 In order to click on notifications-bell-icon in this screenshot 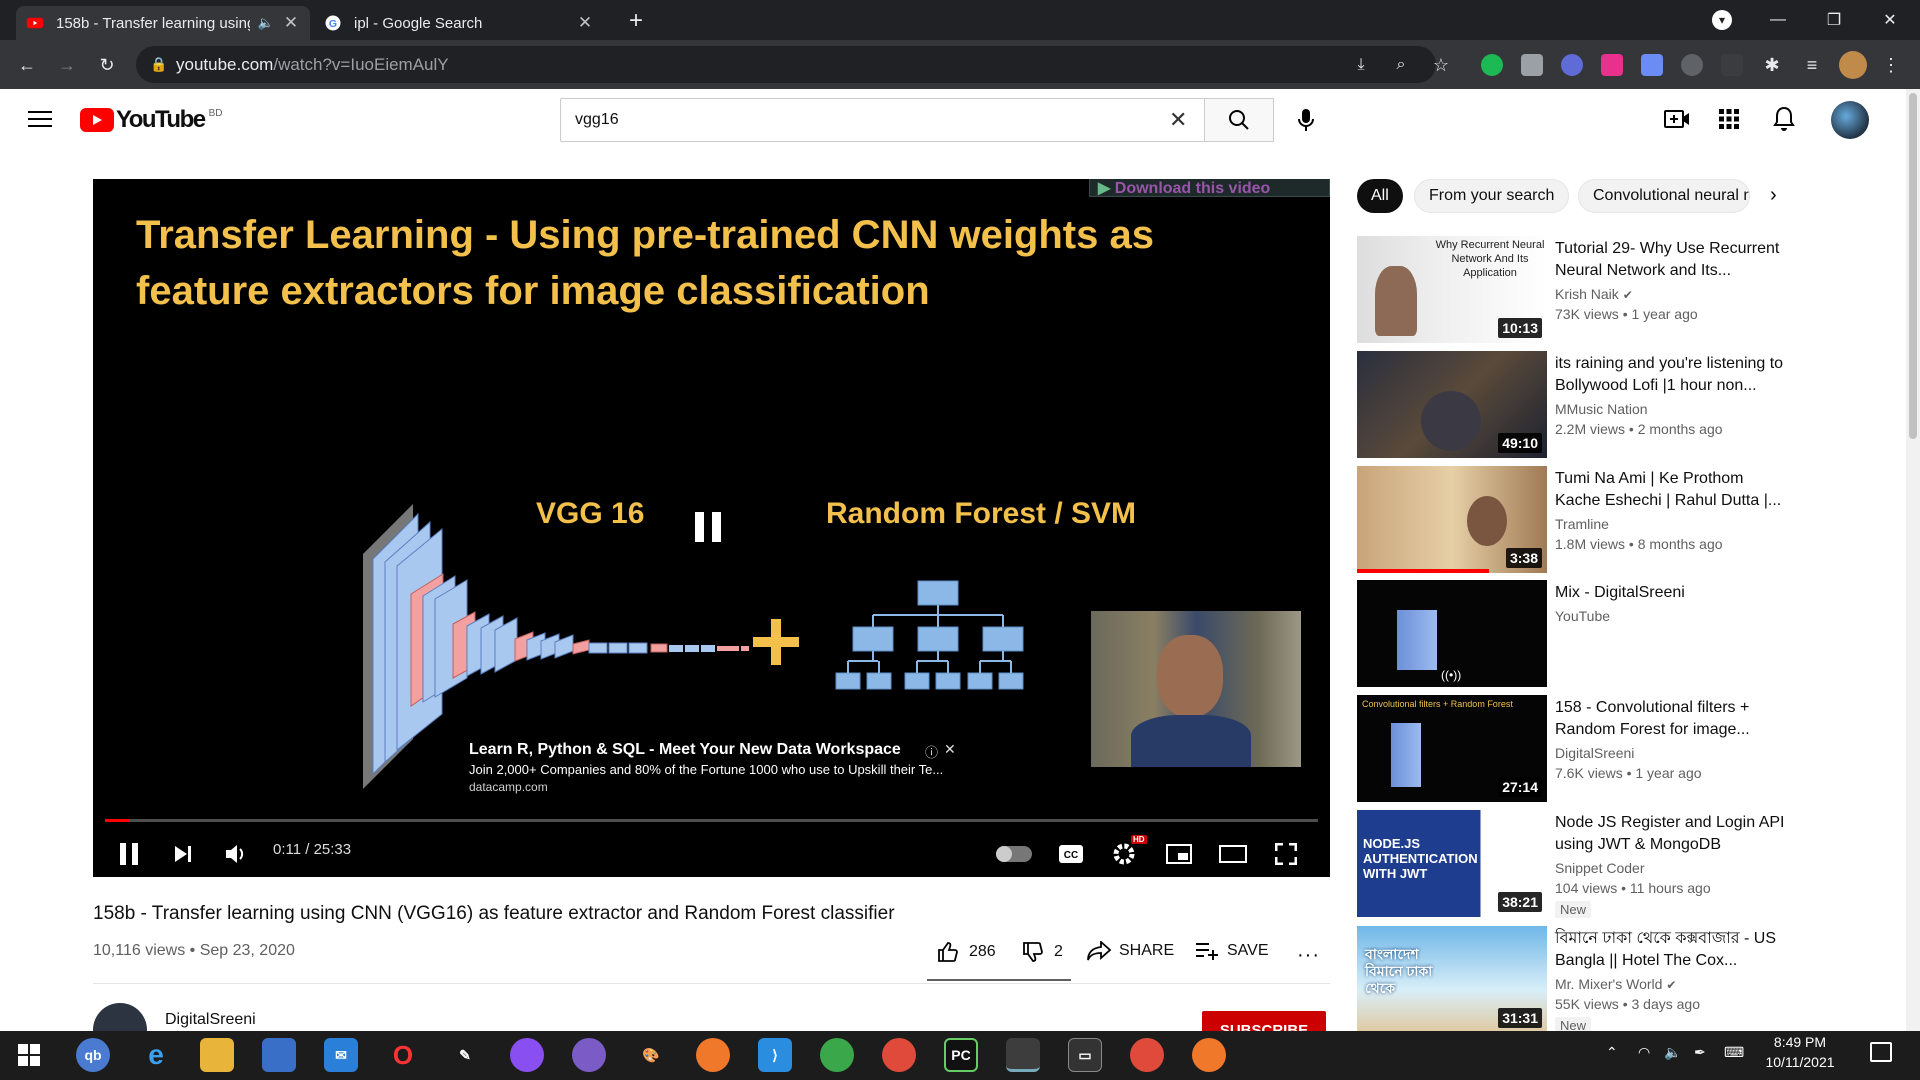, I will do `click(1784, 119)`.